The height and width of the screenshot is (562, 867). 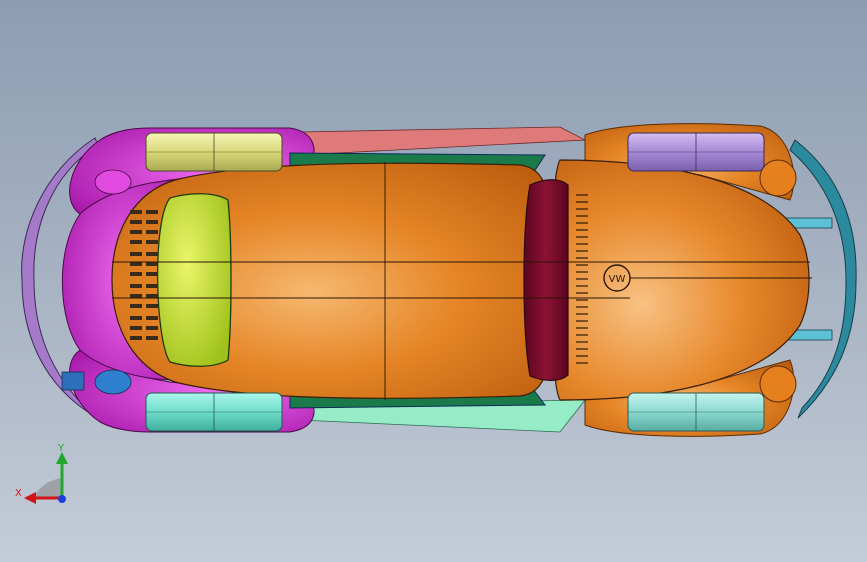 I want to click on front-hood, so click(x=680, y=280).